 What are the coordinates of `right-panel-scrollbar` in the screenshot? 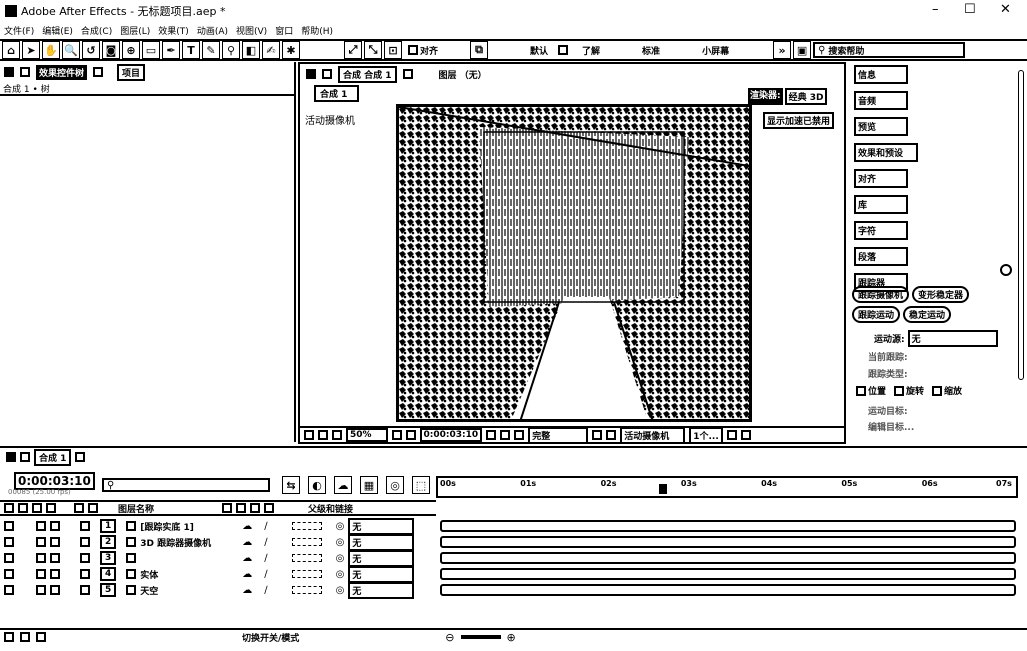 It's located at (1021, 225).